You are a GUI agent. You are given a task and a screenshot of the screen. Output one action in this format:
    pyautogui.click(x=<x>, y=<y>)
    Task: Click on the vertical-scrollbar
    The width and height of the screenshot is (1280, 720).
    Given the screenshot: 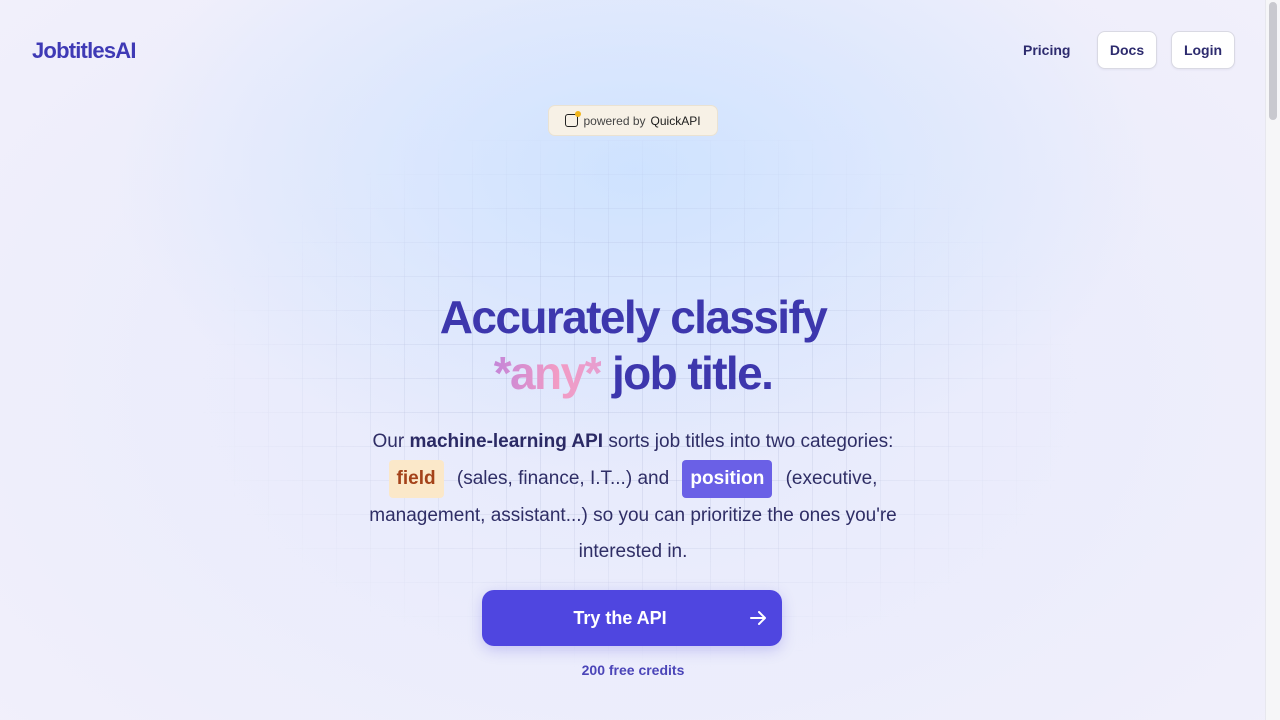 What is the action you would take?
    pyautogui.click(x=1272, y=360)
    